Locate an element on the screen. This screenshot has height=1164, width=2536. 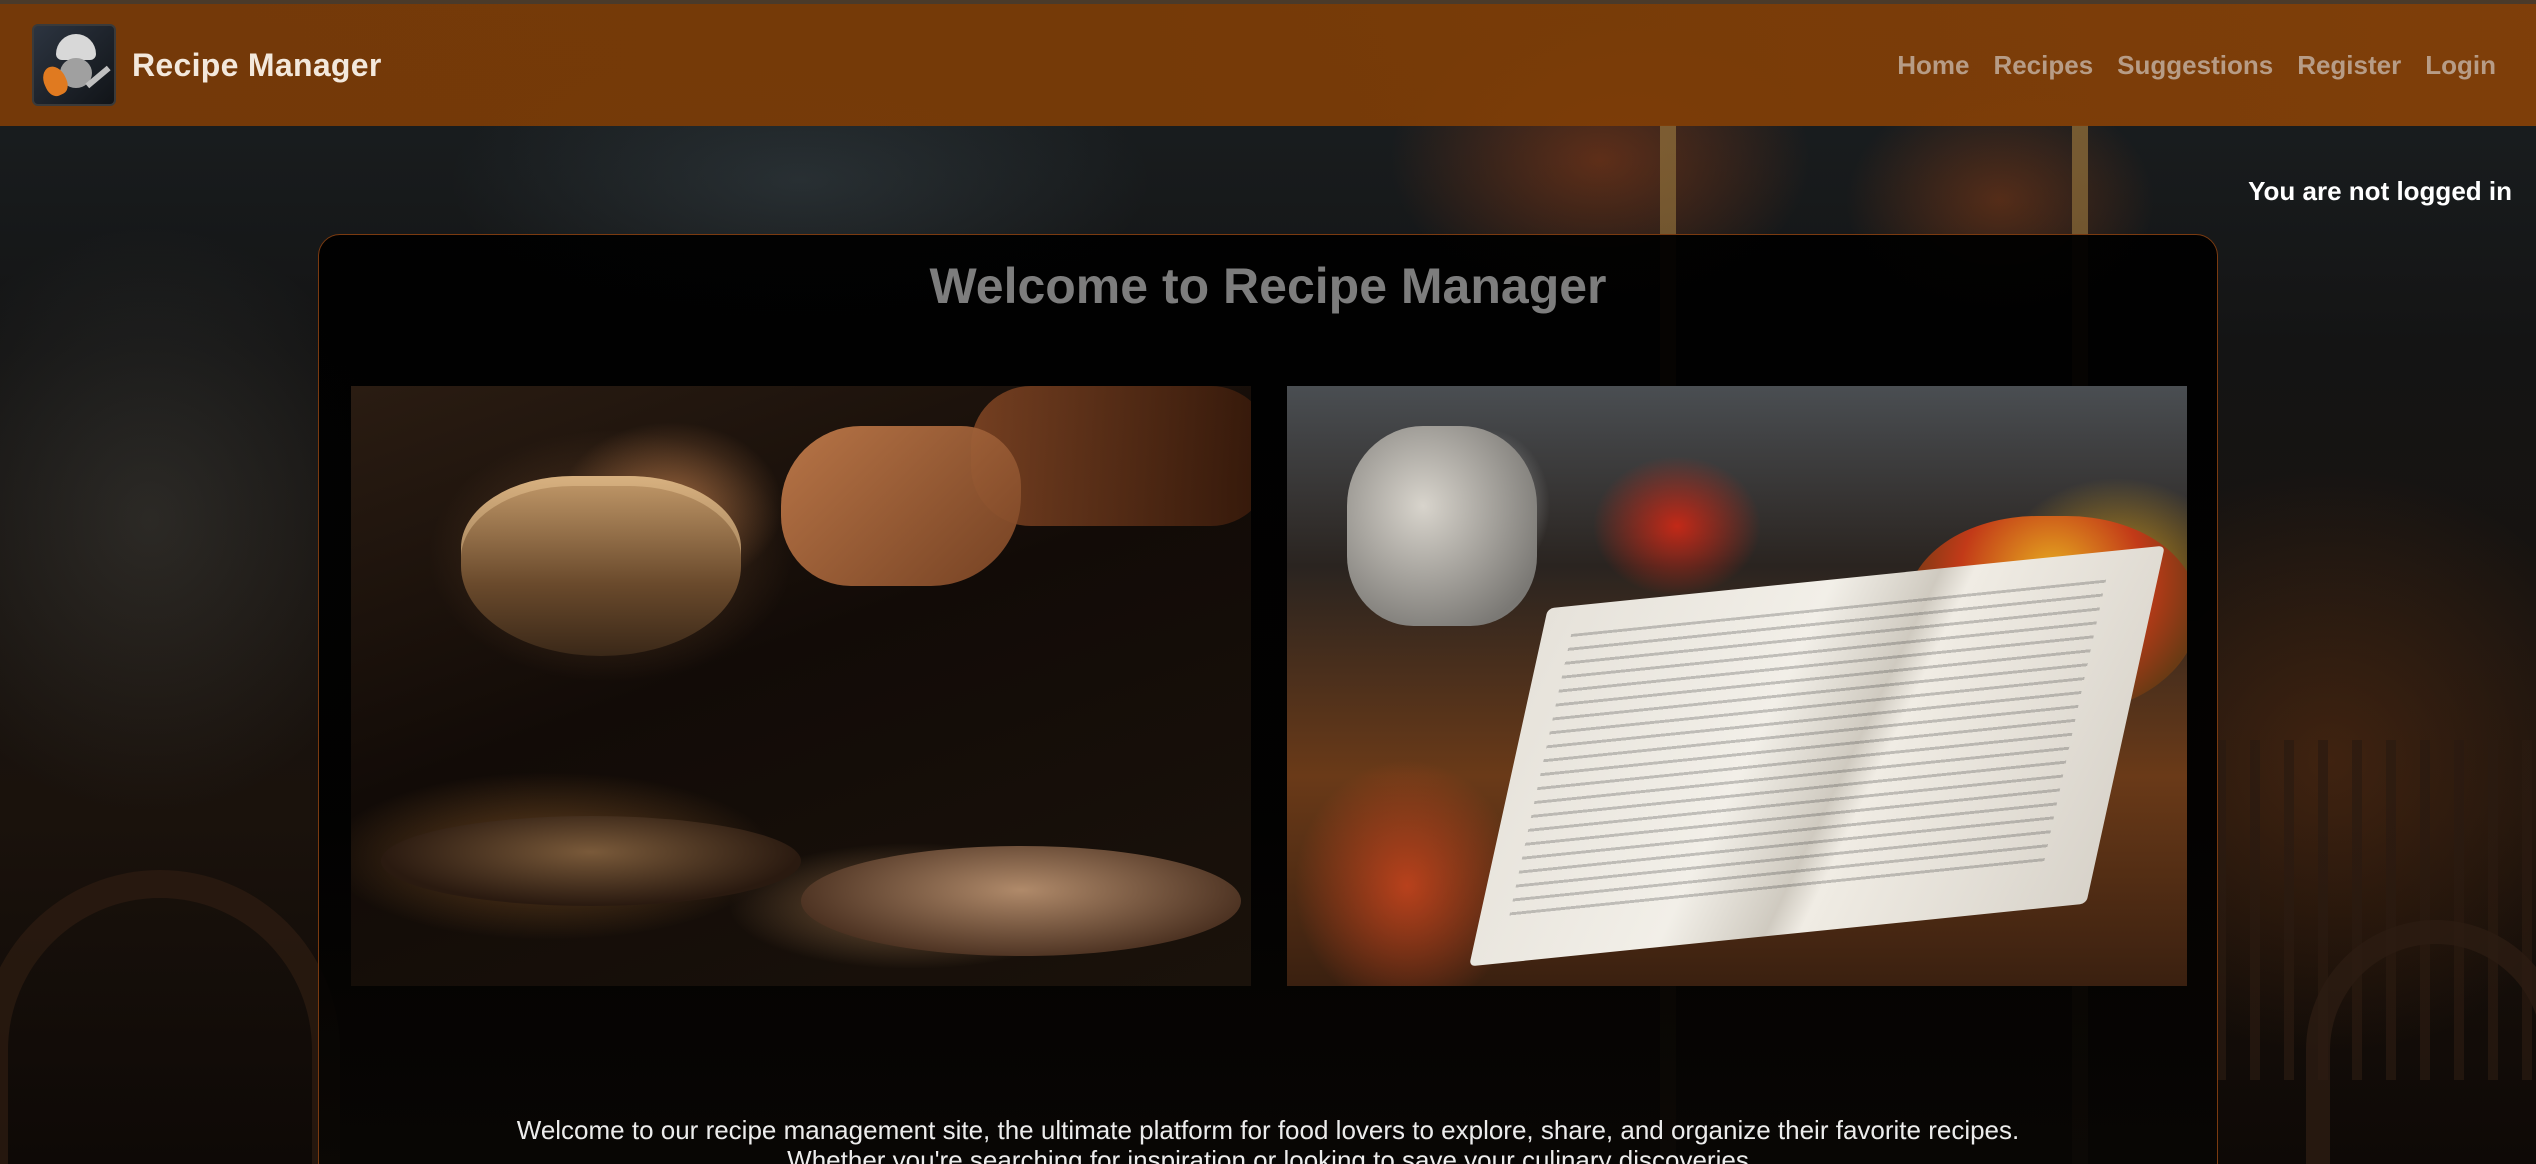
login-status: You are not logged in is located at coordinates (2380, 191).